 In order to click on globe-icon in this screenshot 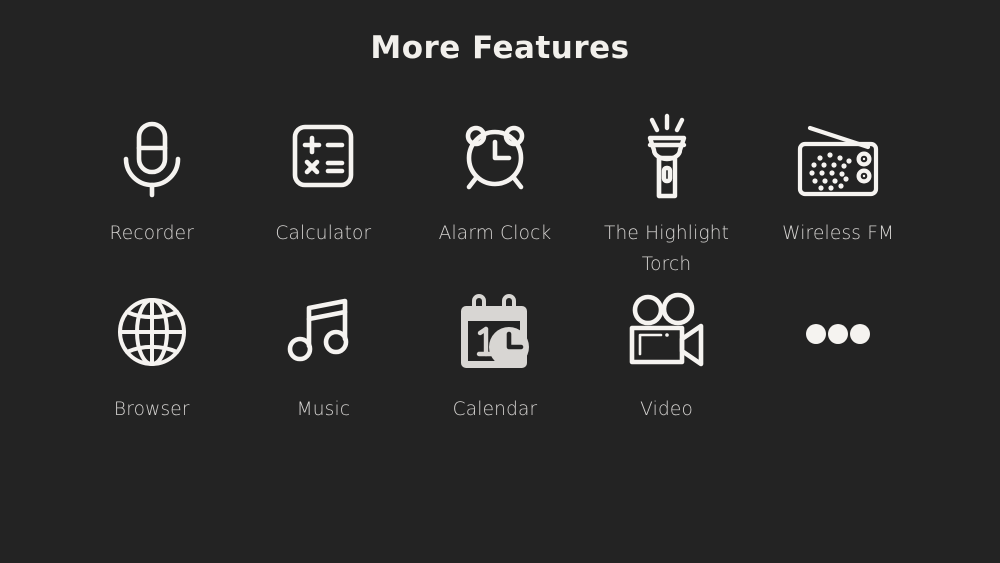, I will do `click(152, 332)`.